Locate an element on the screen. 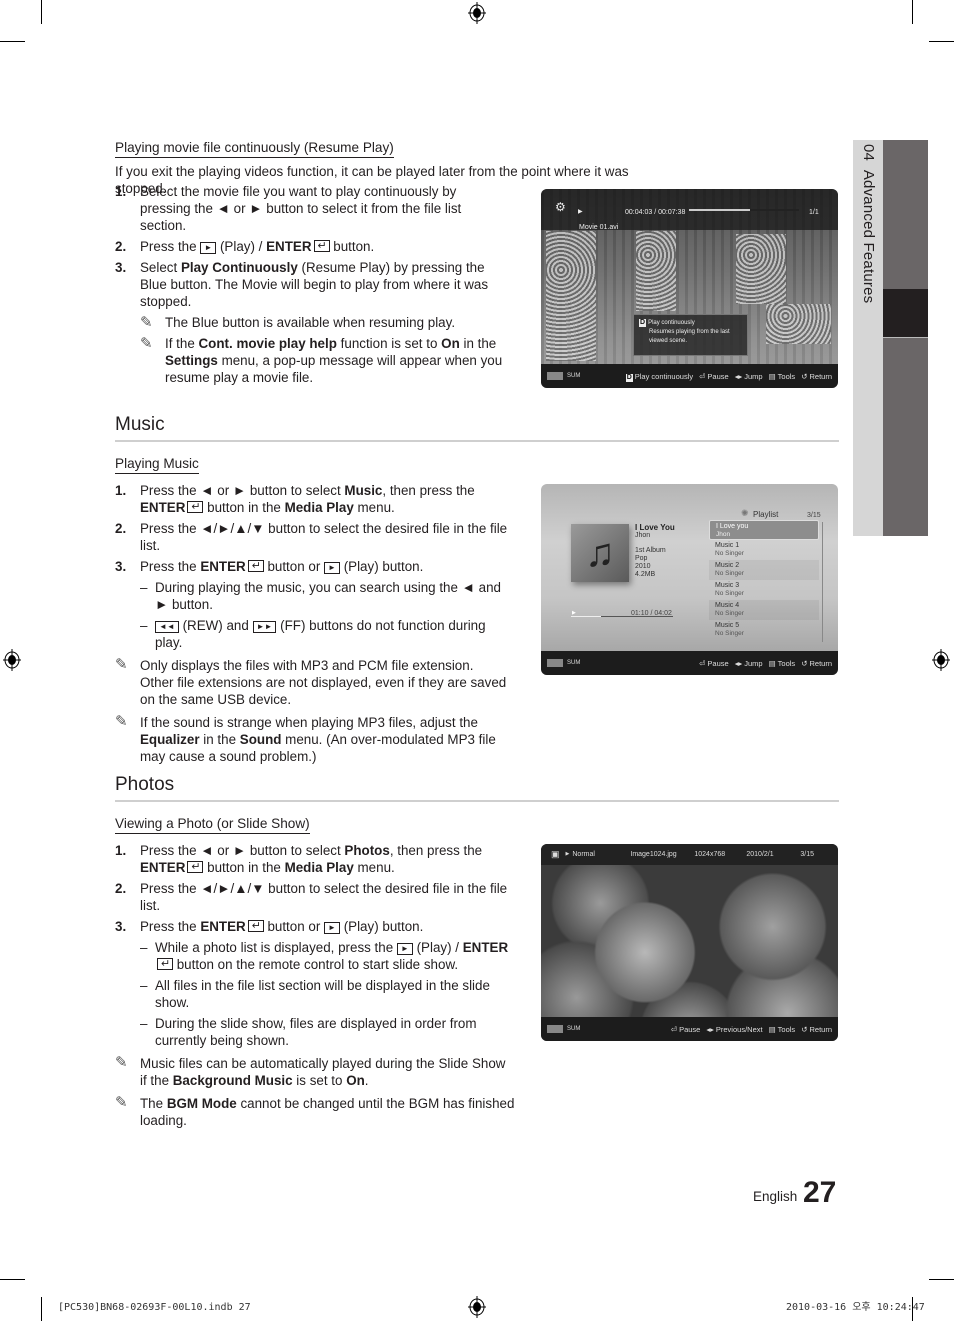 The image size is (954, 1321). movie-time: 00:04:03 / 00:07:38 is located at coordinates (655, 212).